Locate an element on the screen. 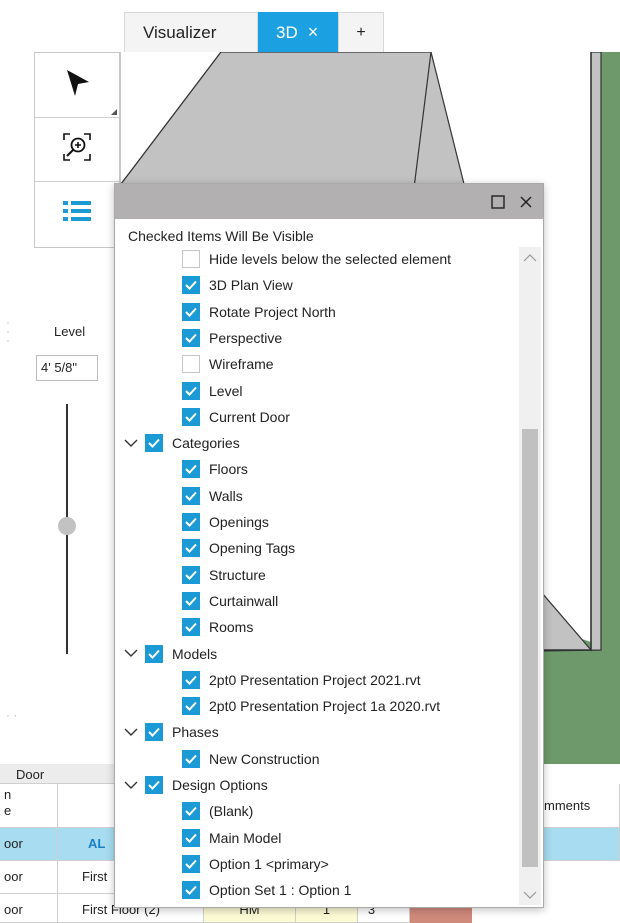 The width and height of the screenshot is (620, 923). tree-item-label: Walls is located at coordinates (226, 495).